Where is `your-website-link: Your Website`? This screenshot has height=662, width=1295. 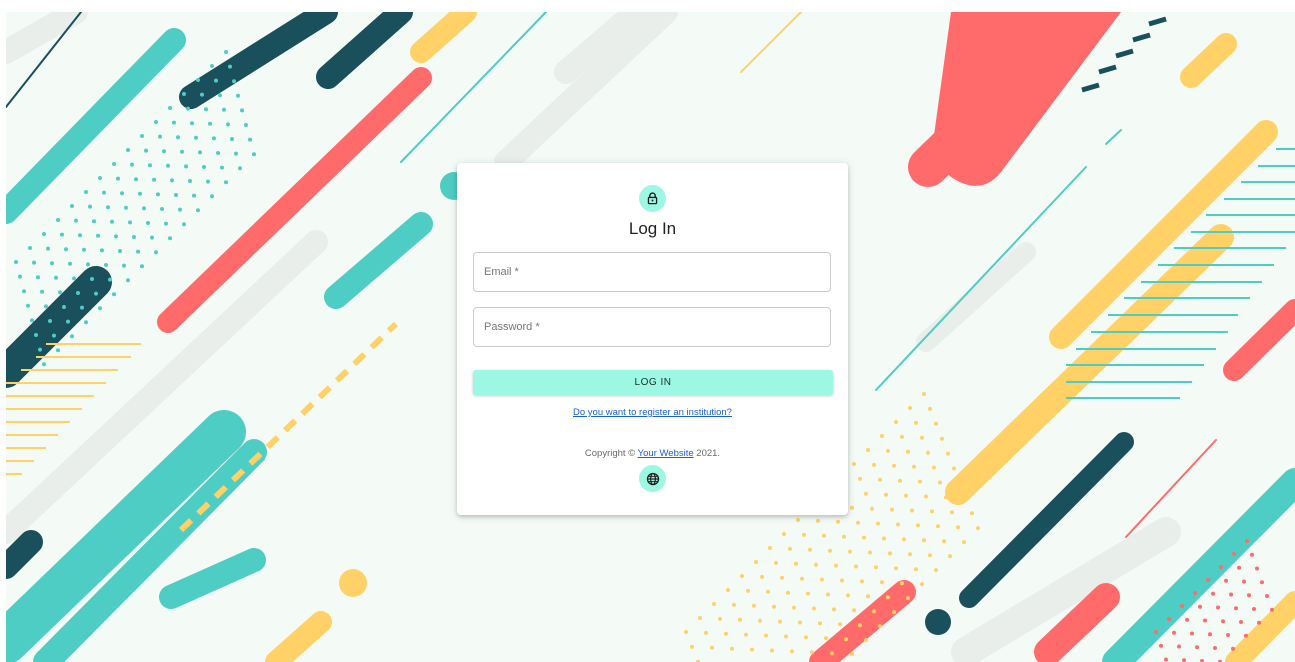 your-website-link: Your Website is located at coordinates (666, 453).